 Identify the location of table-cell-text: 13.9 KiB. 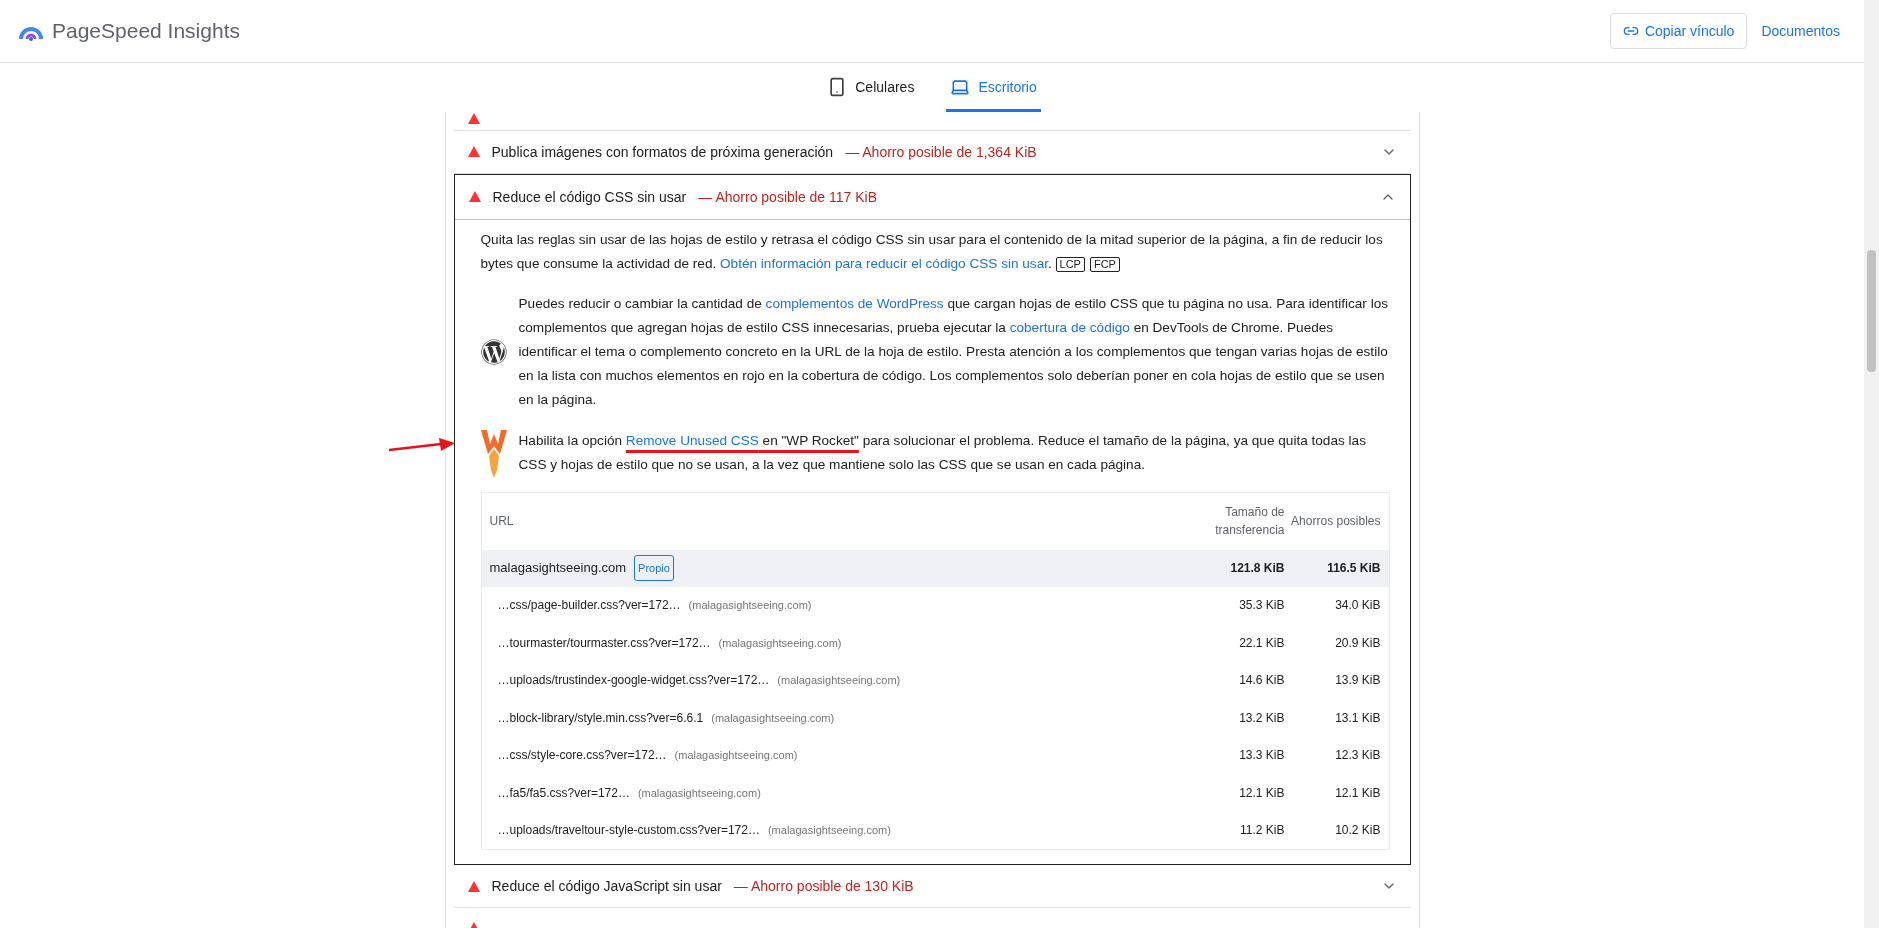
(1357, 681).